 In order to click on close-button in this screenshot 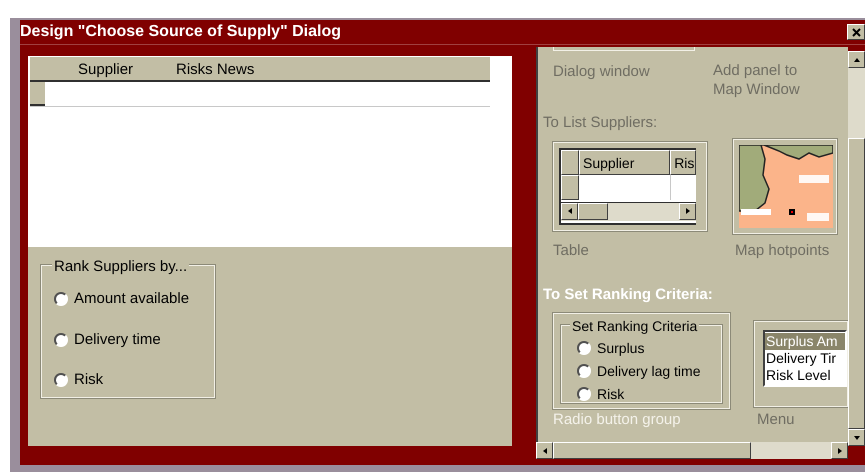, I will do `click(856, 32)`.